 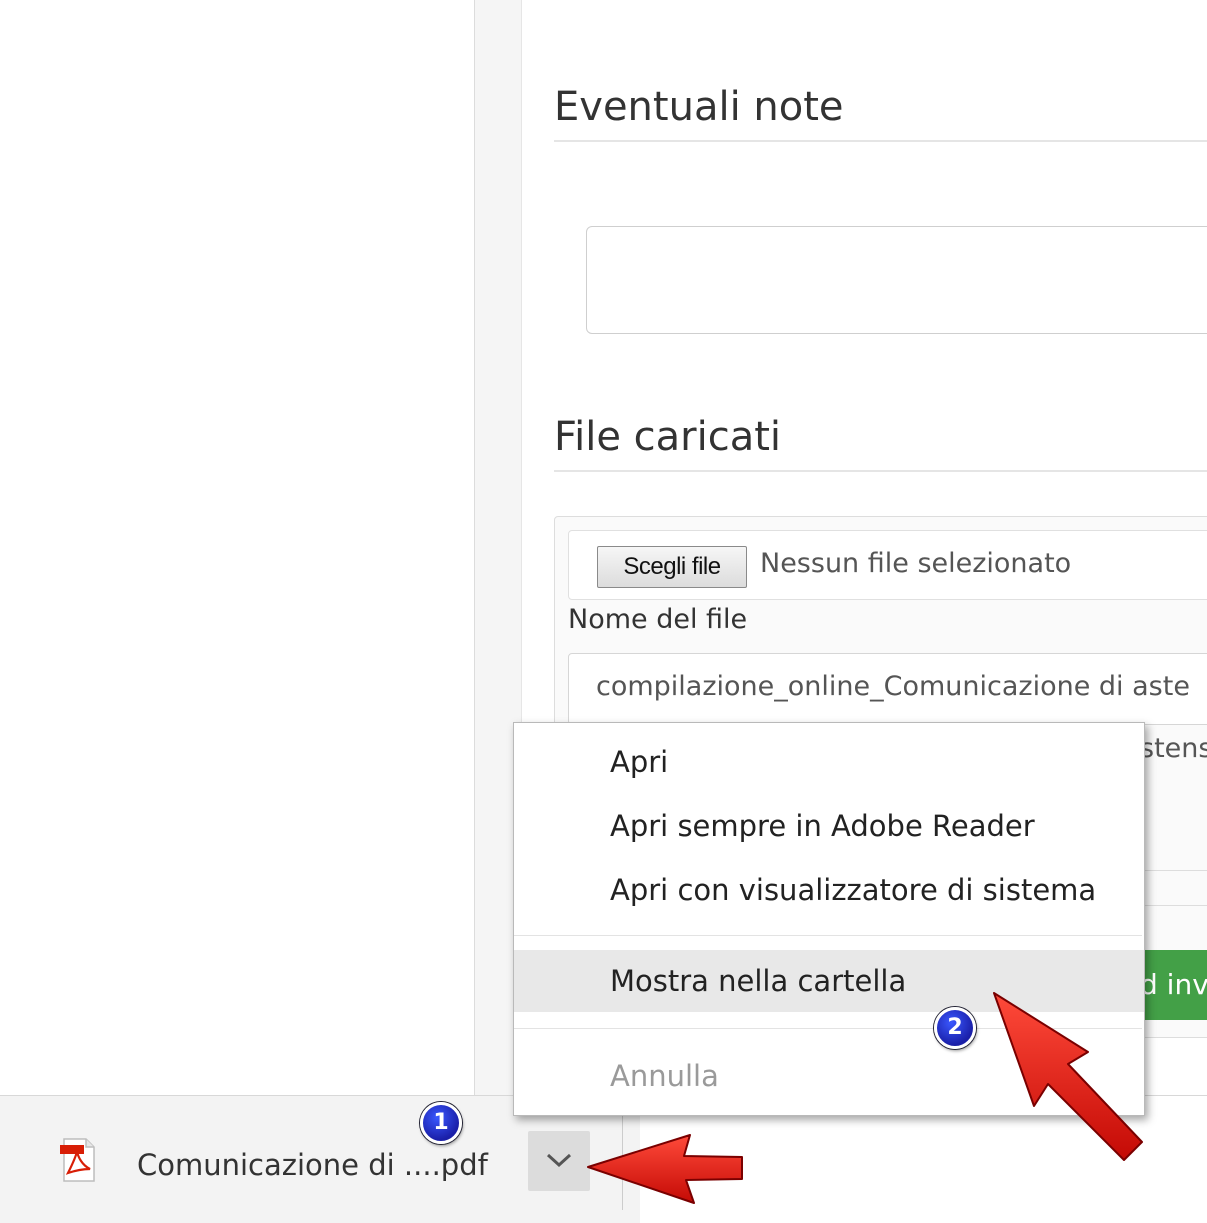 I want to click on menu-item-label: Apri con visualizzatore di sistema, so click(x=853, y=890).